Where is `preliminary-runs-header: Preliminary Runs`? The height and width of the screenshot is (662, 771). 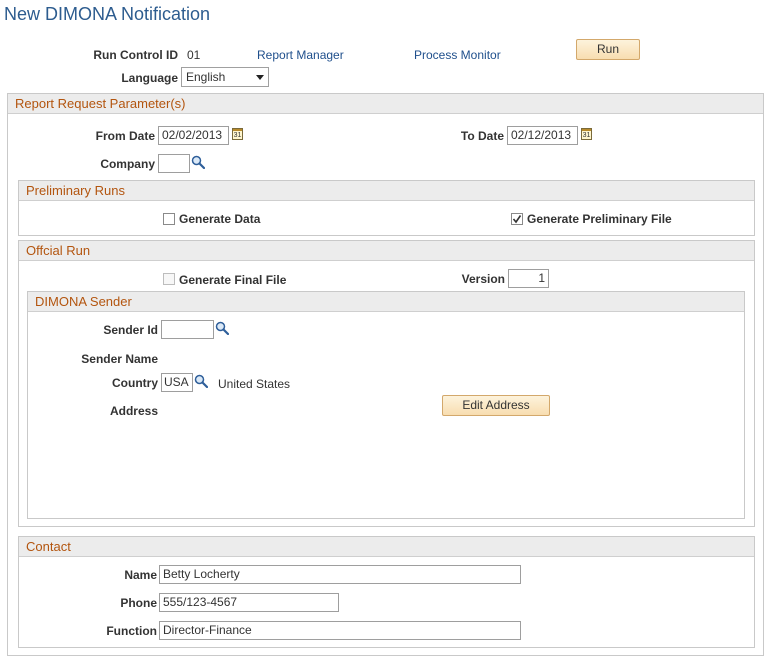 preliminary-runs-header: Preliminary Runs is located at coordinates (386, 191).